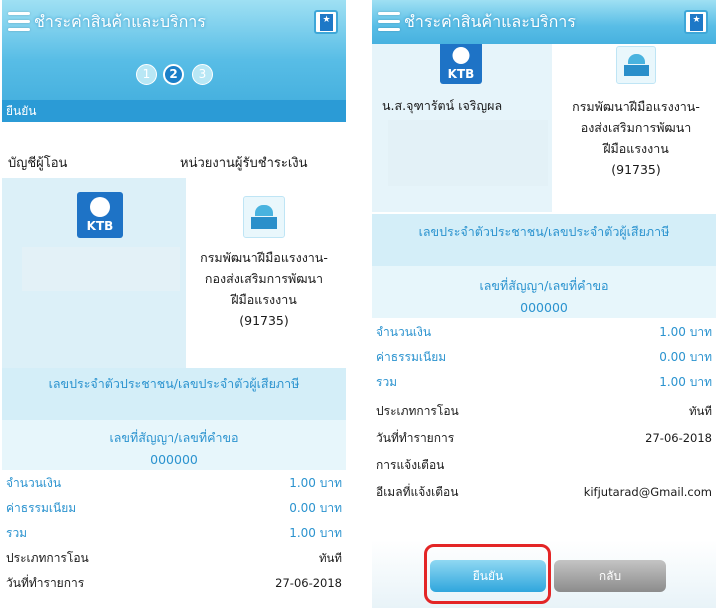  What do you see at coordinates (610, 576) in the screenshot?
I see `back-button: กลับ` at bounding box center [610, 576].